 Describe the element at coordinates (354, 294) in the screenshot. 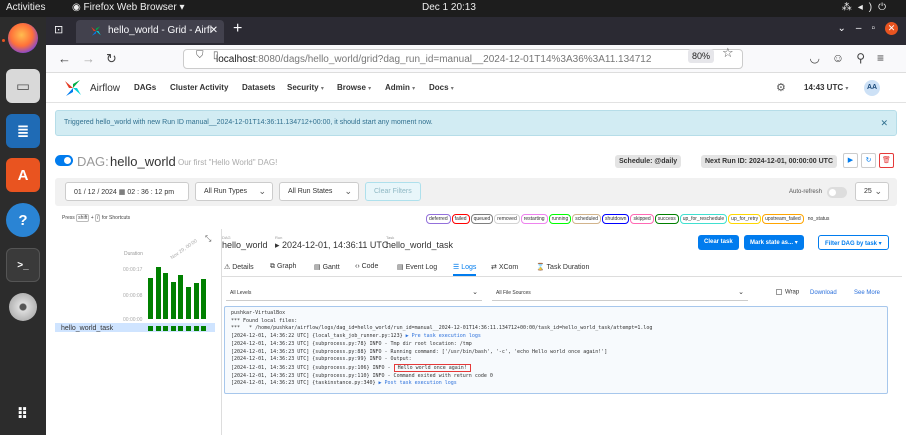

I see `log-level-select: All Levels ⌄` at that location.